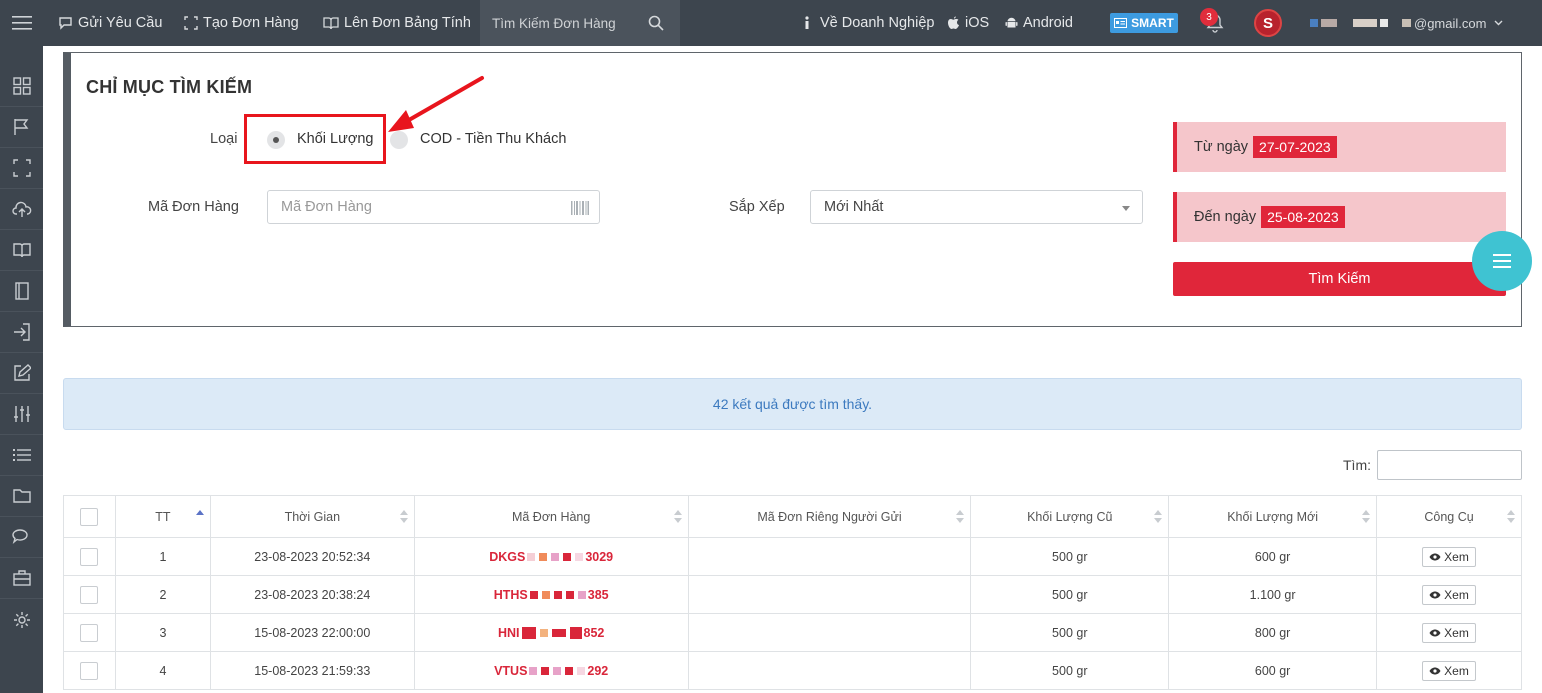 This screenshot has height=693, width=1542. I want to click on sidebar-item-login, so click(21, 332).